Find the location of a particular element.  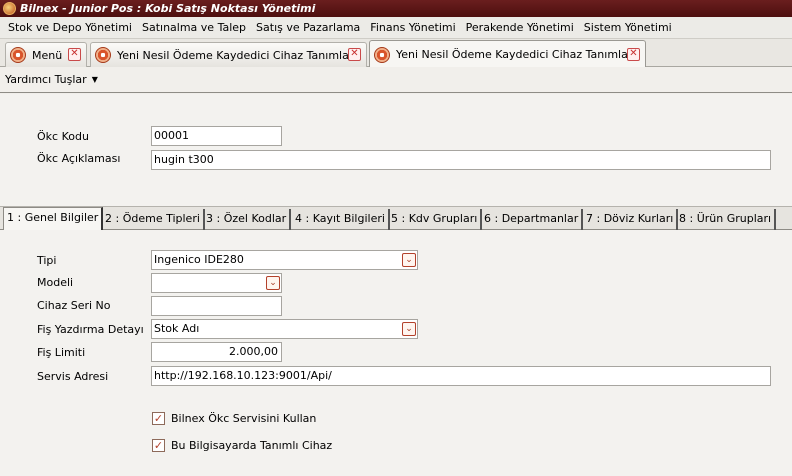

app-logo-icon is located at coordinates (9, 8).